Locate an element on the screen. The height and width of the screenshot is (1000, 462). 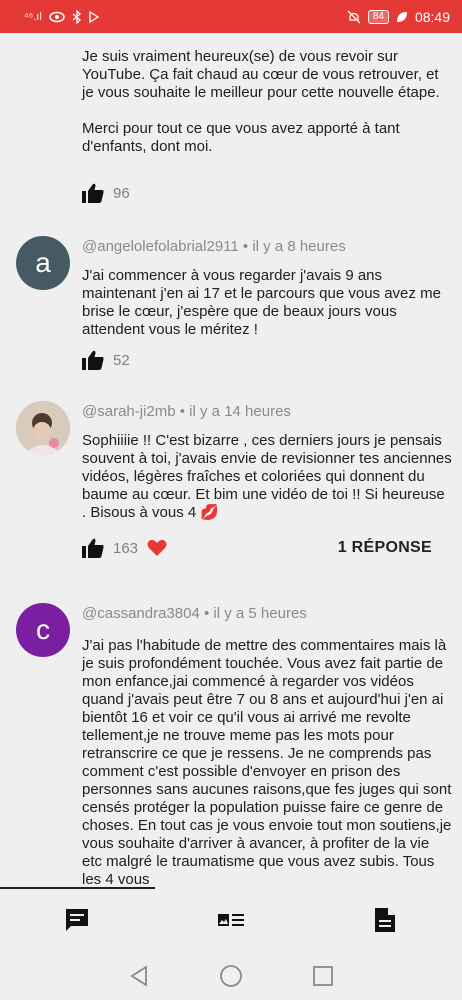
comment-header: @angelolefolabrial2911 • il y a 8 heures is located at coordinates (214, 246).